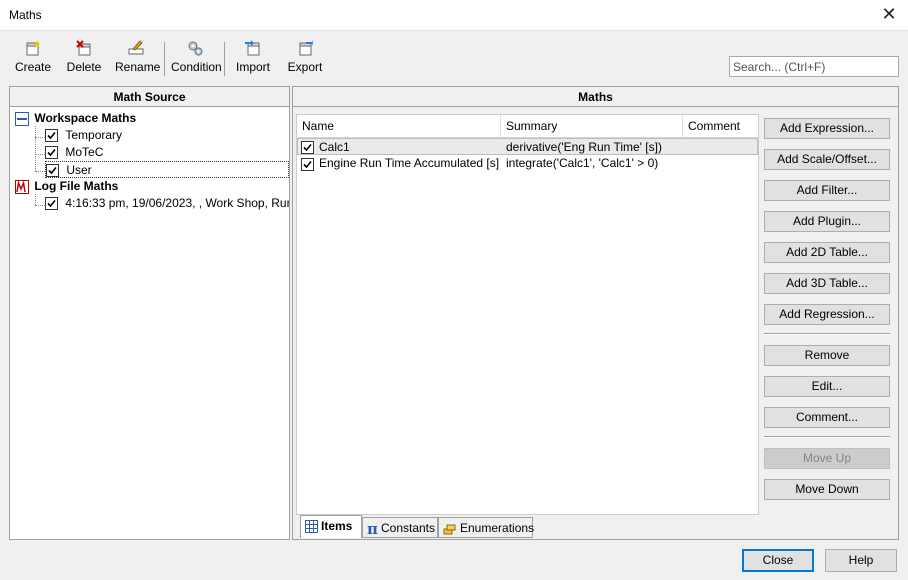 The height and width of the screenshot is (580, 908). Describe the element at coordinates (889, 15) in the screenshot. I see `close-window-icon: ✕` at that location.